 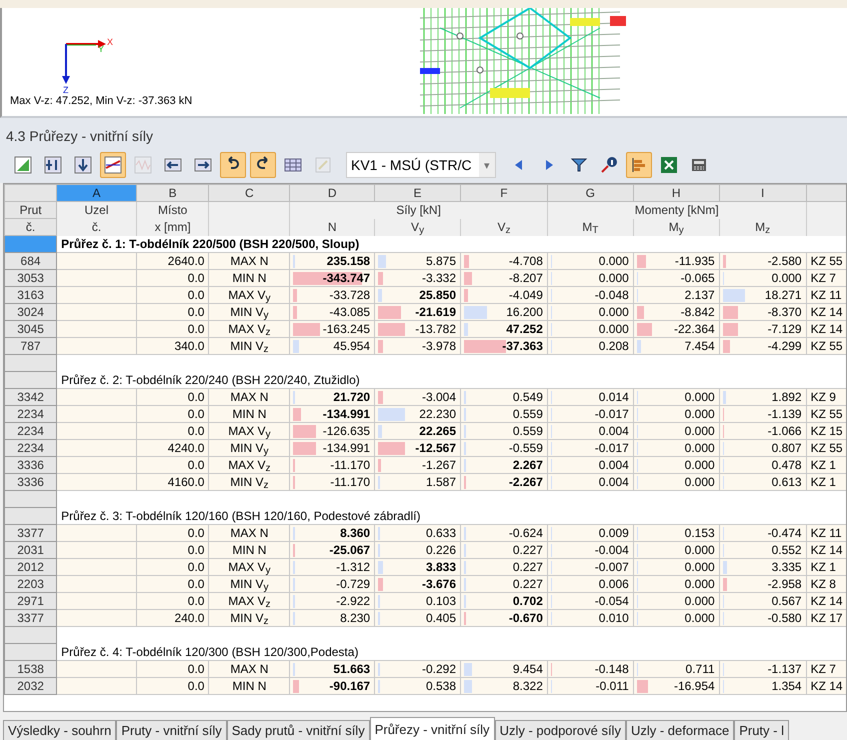 I want to click on table-cell: 7.454, so click(x=699, y=346).